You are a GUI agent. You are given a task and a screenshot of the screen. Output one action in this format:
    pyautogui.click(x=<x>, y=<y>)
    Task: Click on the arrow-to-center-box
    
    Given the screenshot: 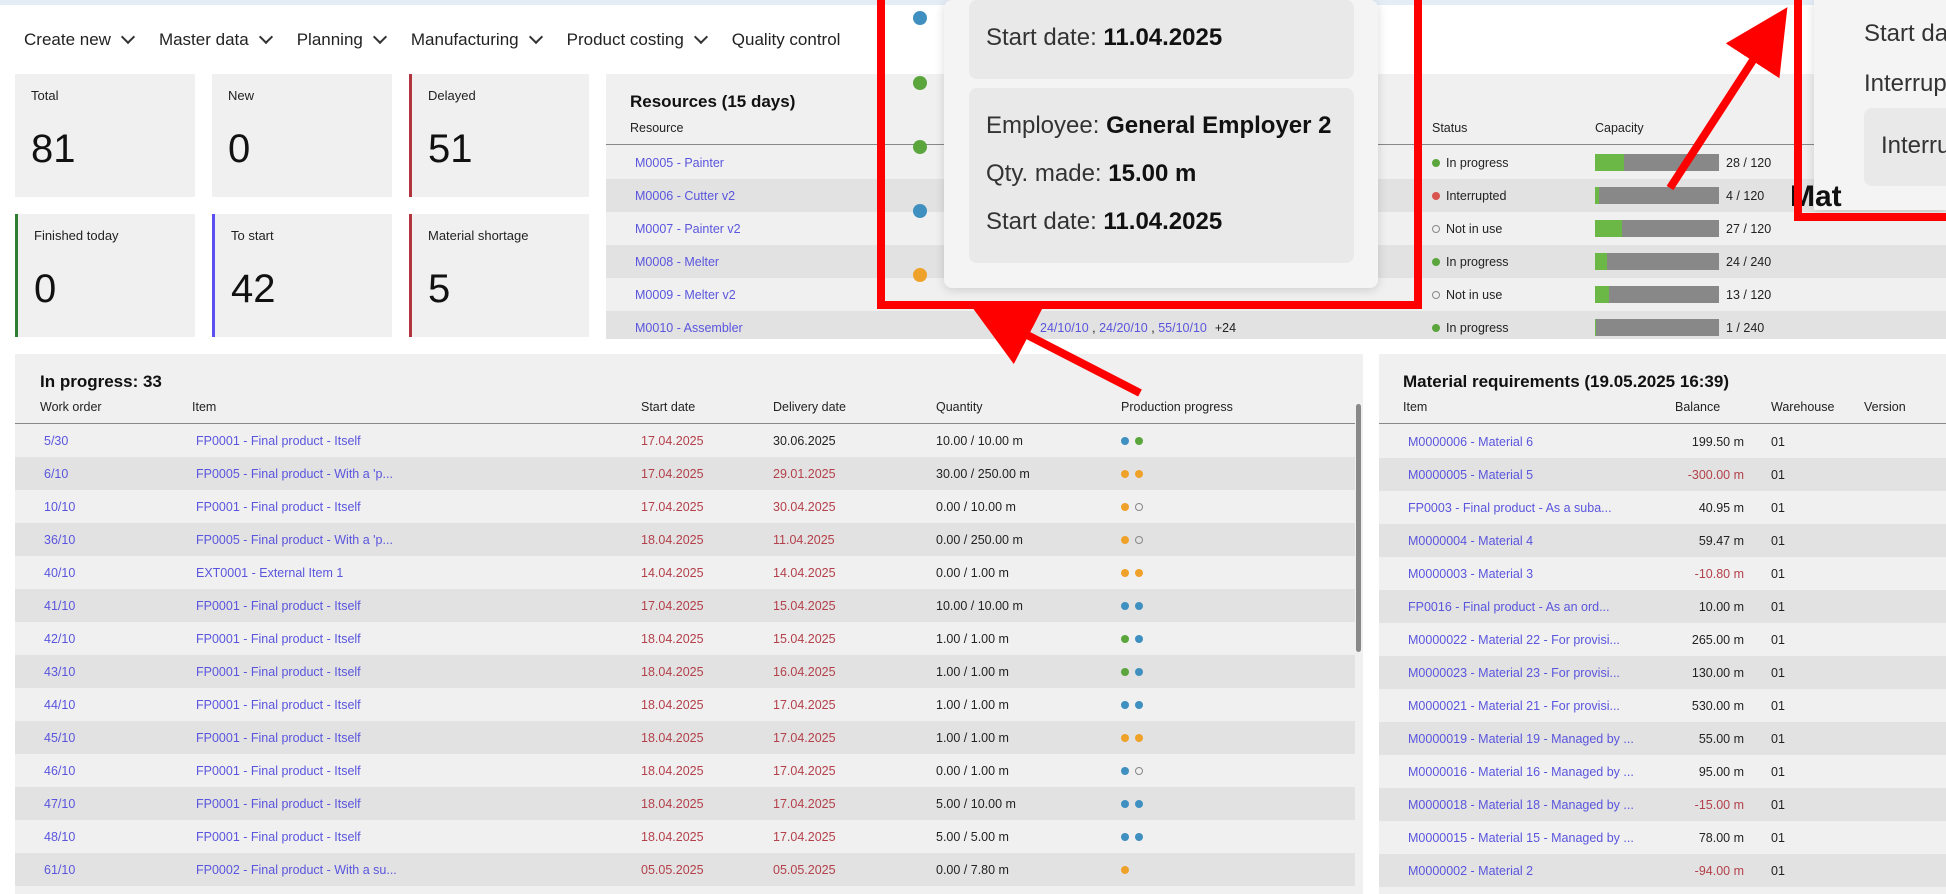 What is the action you would take?
    pyautogui.click(x=1056, y=351)
    